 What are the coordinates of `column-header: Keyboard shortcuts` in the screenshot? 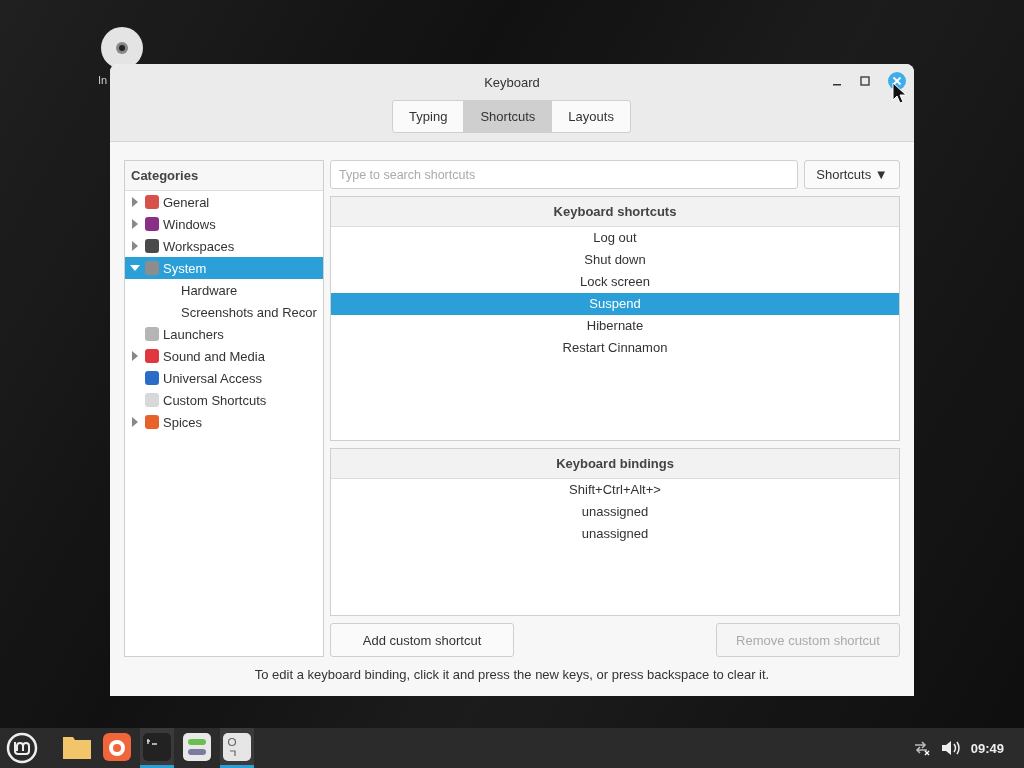 It's located at (615, 212).